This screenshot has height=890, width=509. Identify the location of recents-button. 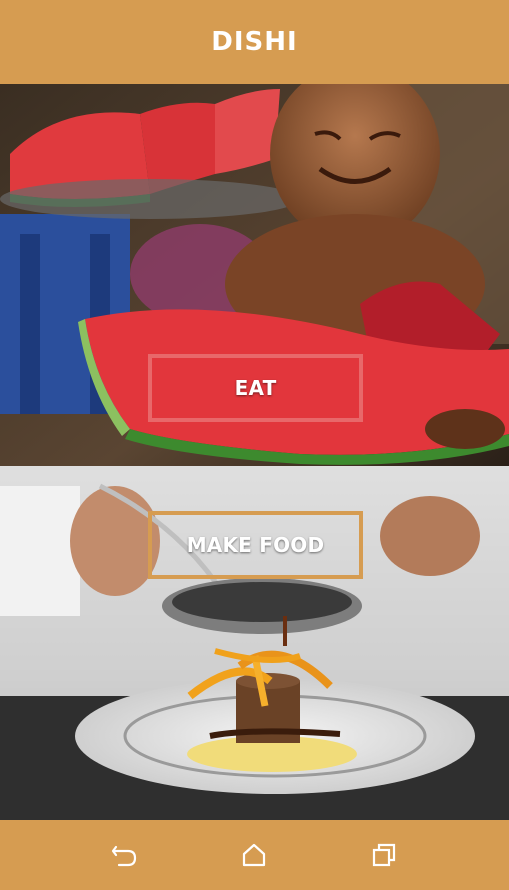
(384, 855).